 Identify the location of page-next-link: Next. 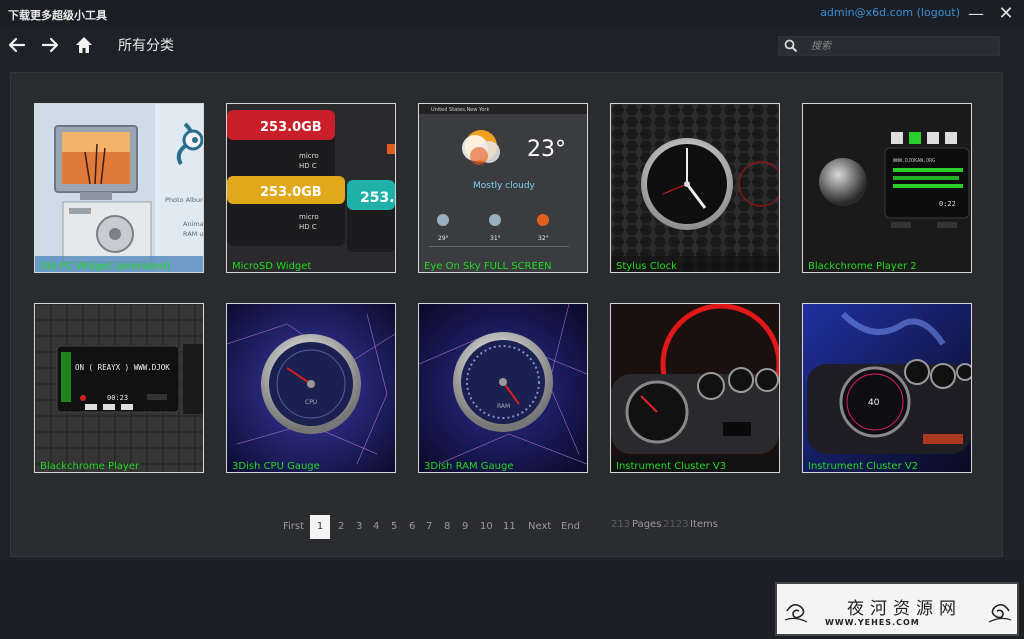
(539, 526).